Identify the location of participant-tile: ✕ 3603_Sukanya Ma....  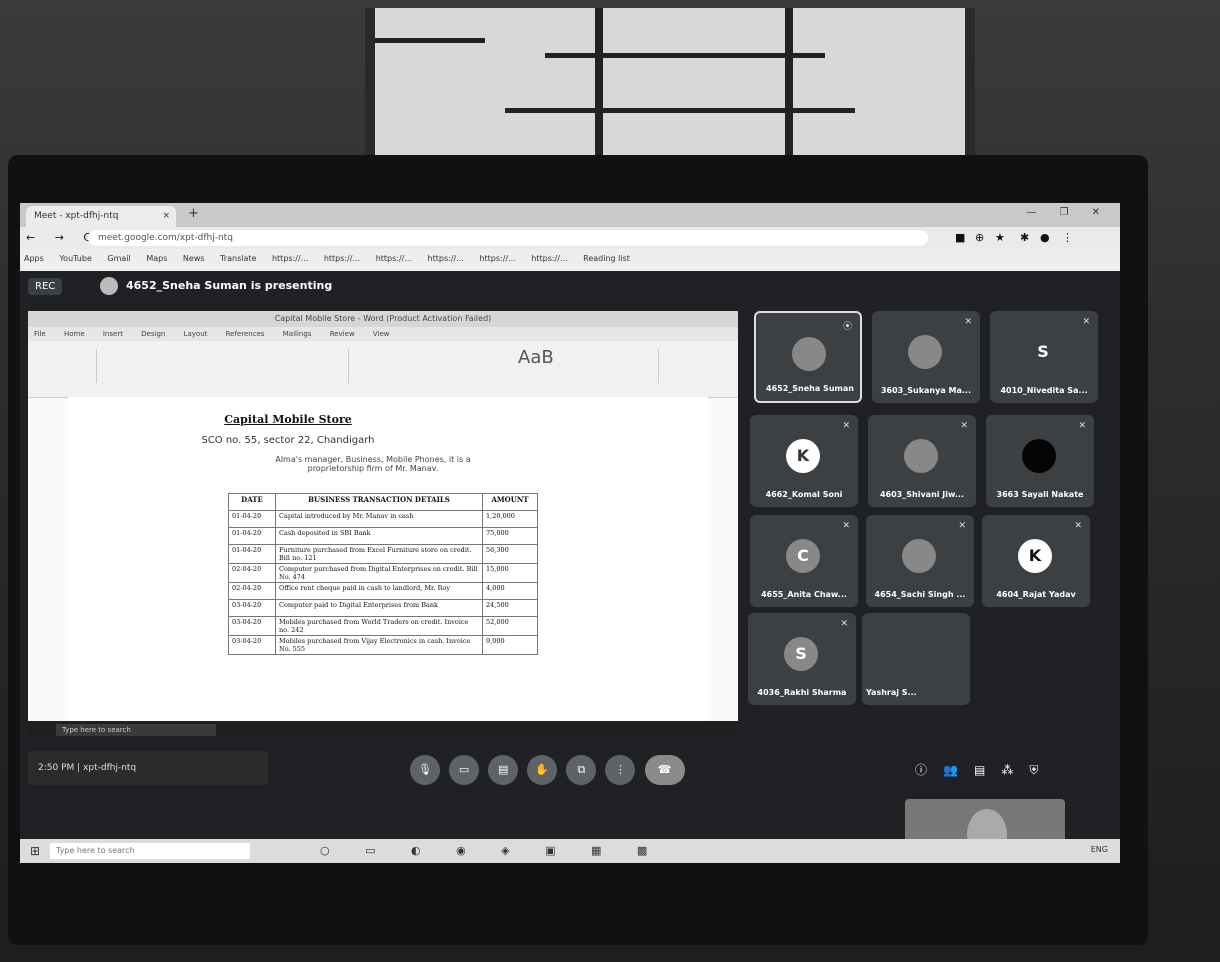
(926, 357).